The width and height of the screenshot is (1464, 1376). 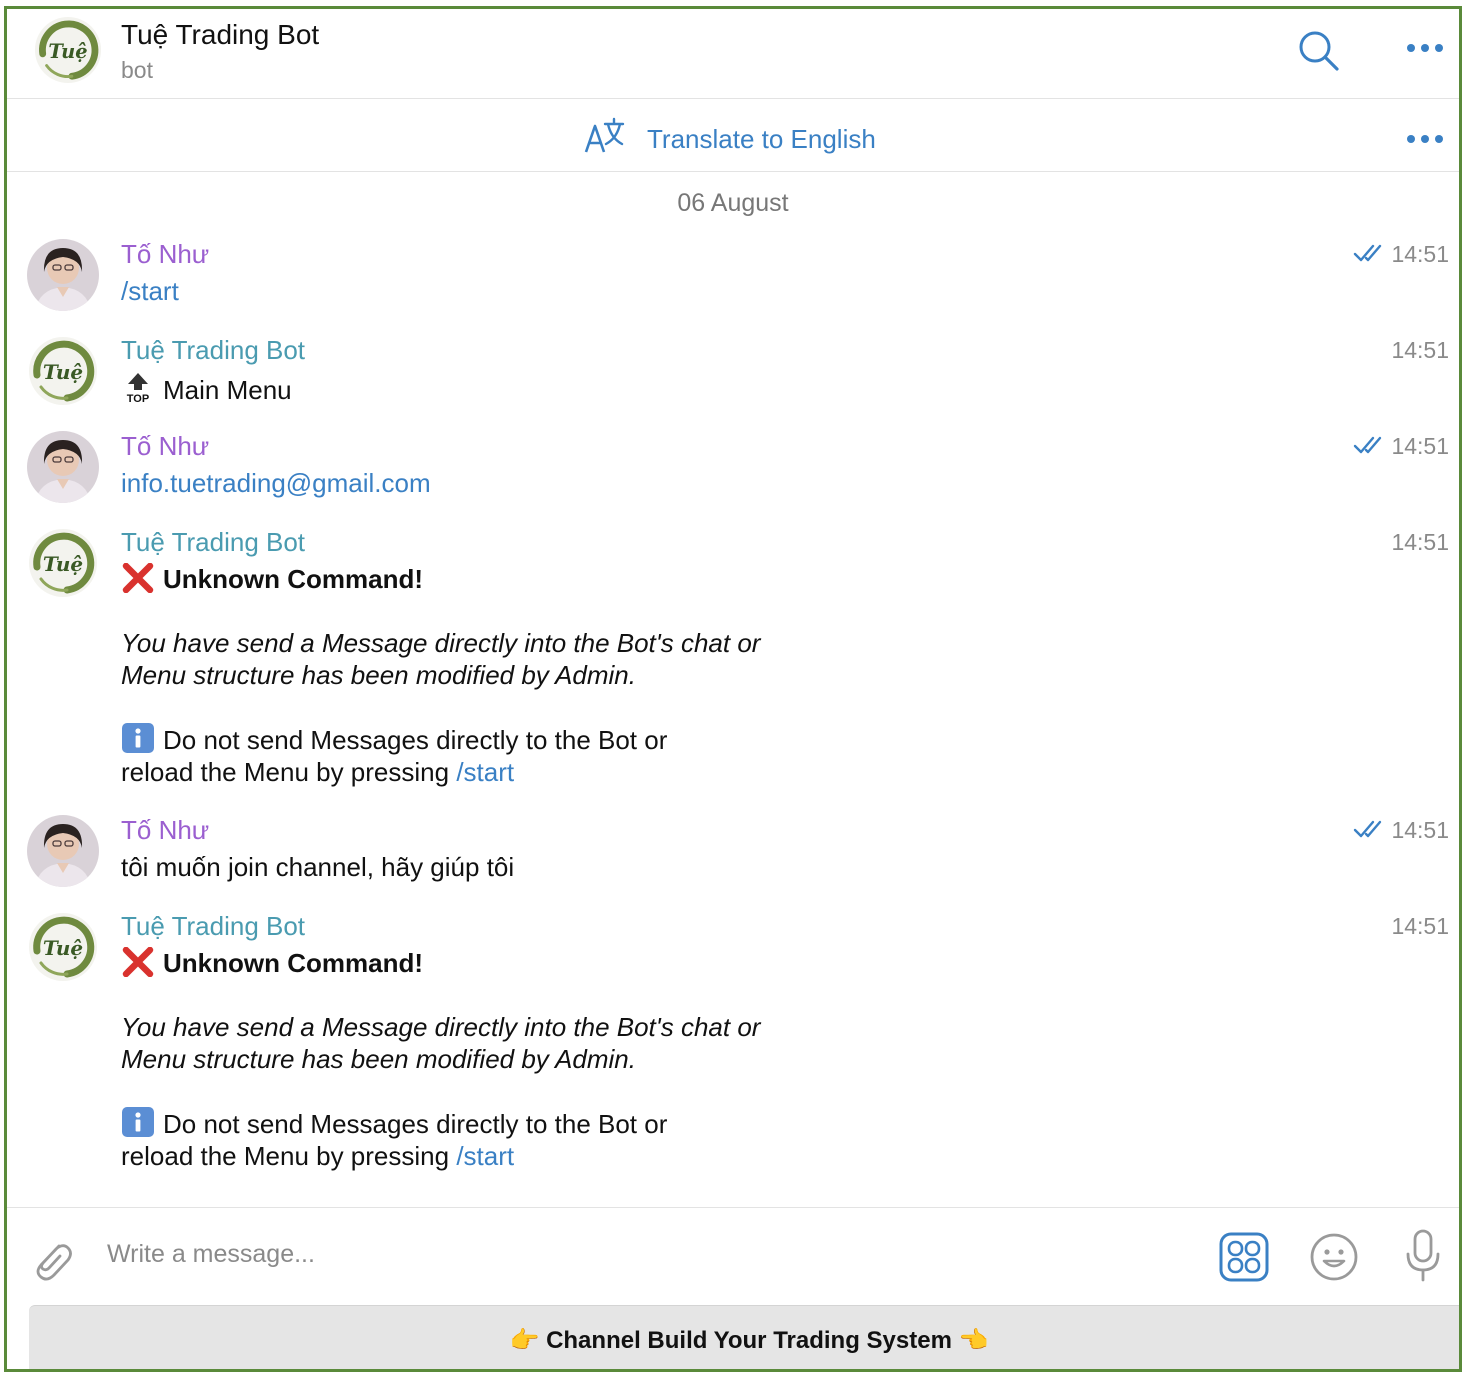 What do you see at coordinates (647, 1254) in the screenshot?
I see `message-input` at bounding box center [647, 1254].